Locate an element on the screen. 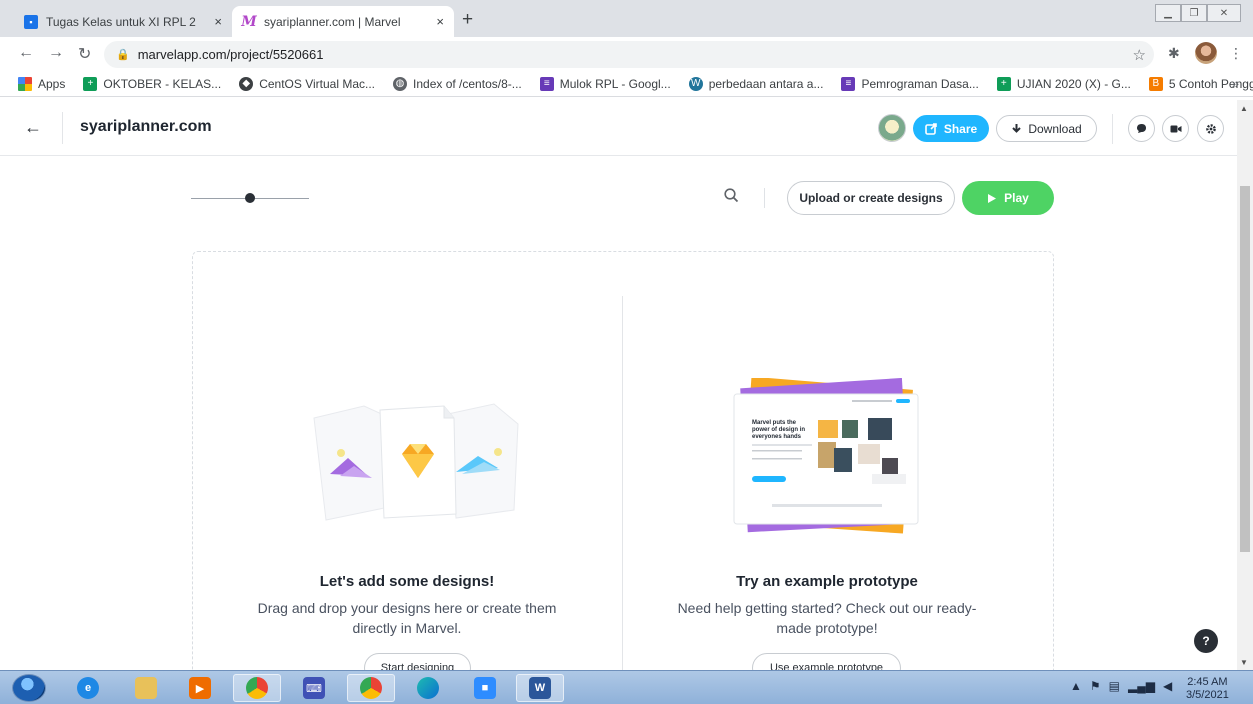 The image size is (1253, 704). preview-headline: everyones hands is located at coordinates (777, 437).